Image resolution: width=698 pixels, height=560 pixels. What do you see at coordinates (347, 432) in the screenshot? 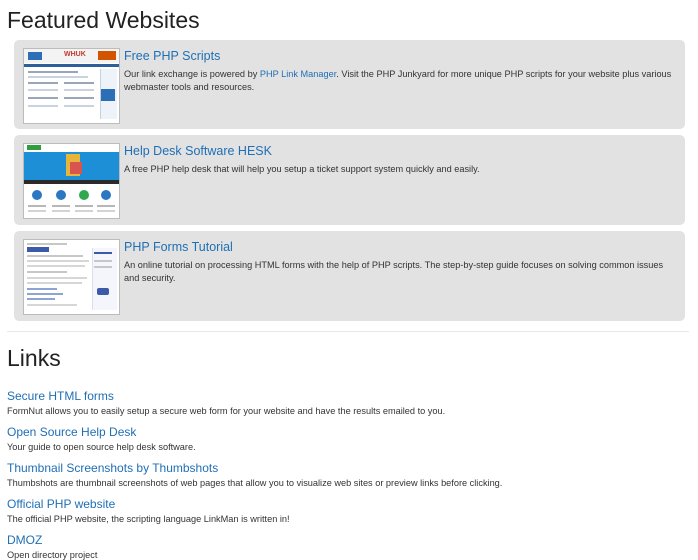
I see `open-source-help-desk-link: Open Source Help Desk` at bounding box center [347, 432].